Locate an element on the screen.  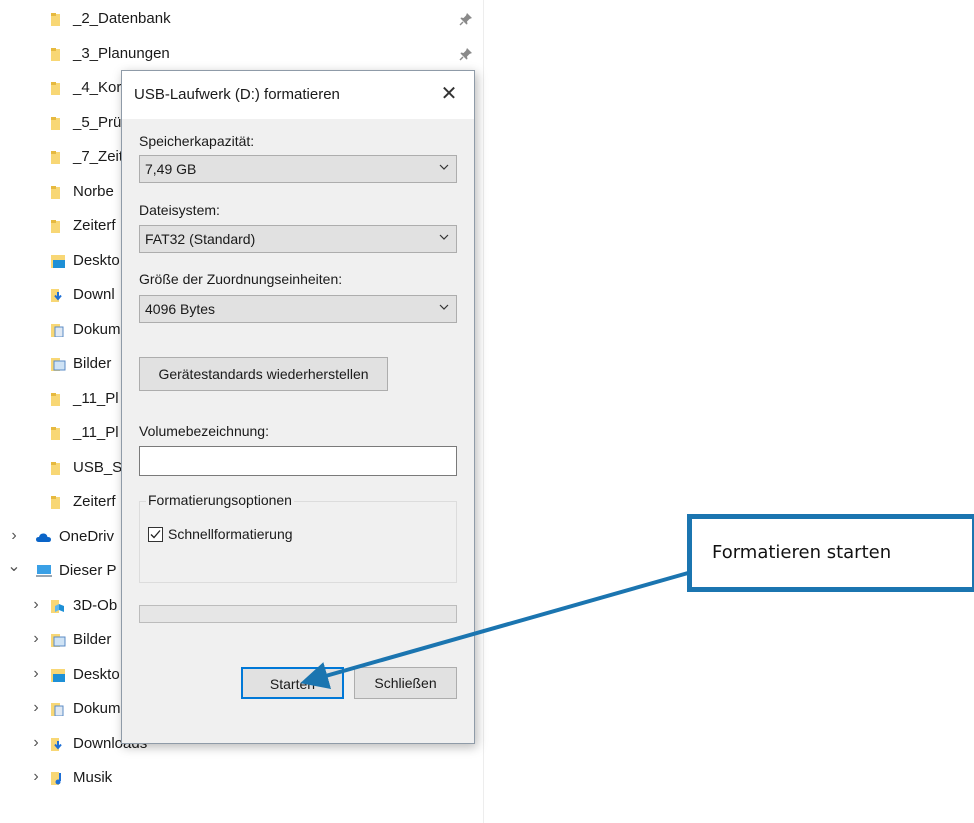
filesystem-select: FAT32 (Standard) is located at coordinates (298, 239).